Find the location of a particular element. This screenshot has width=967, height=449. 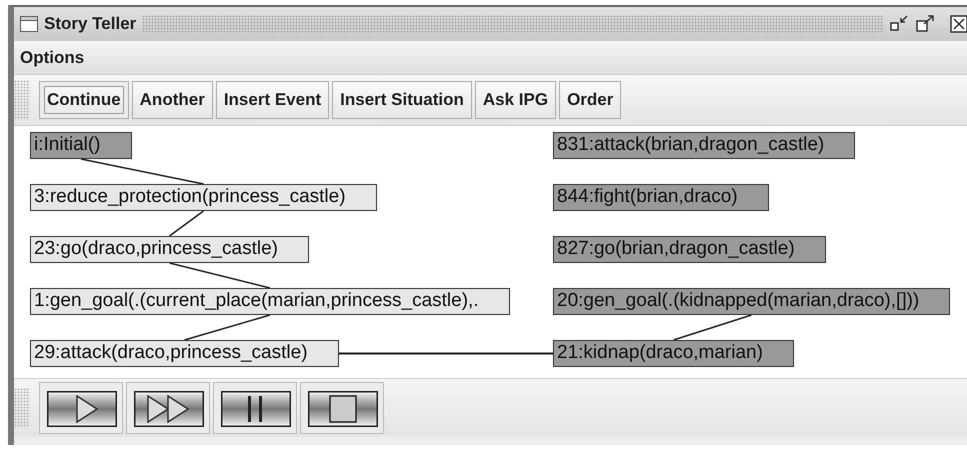

menu-item: Options is located at coordinates (52, 57).